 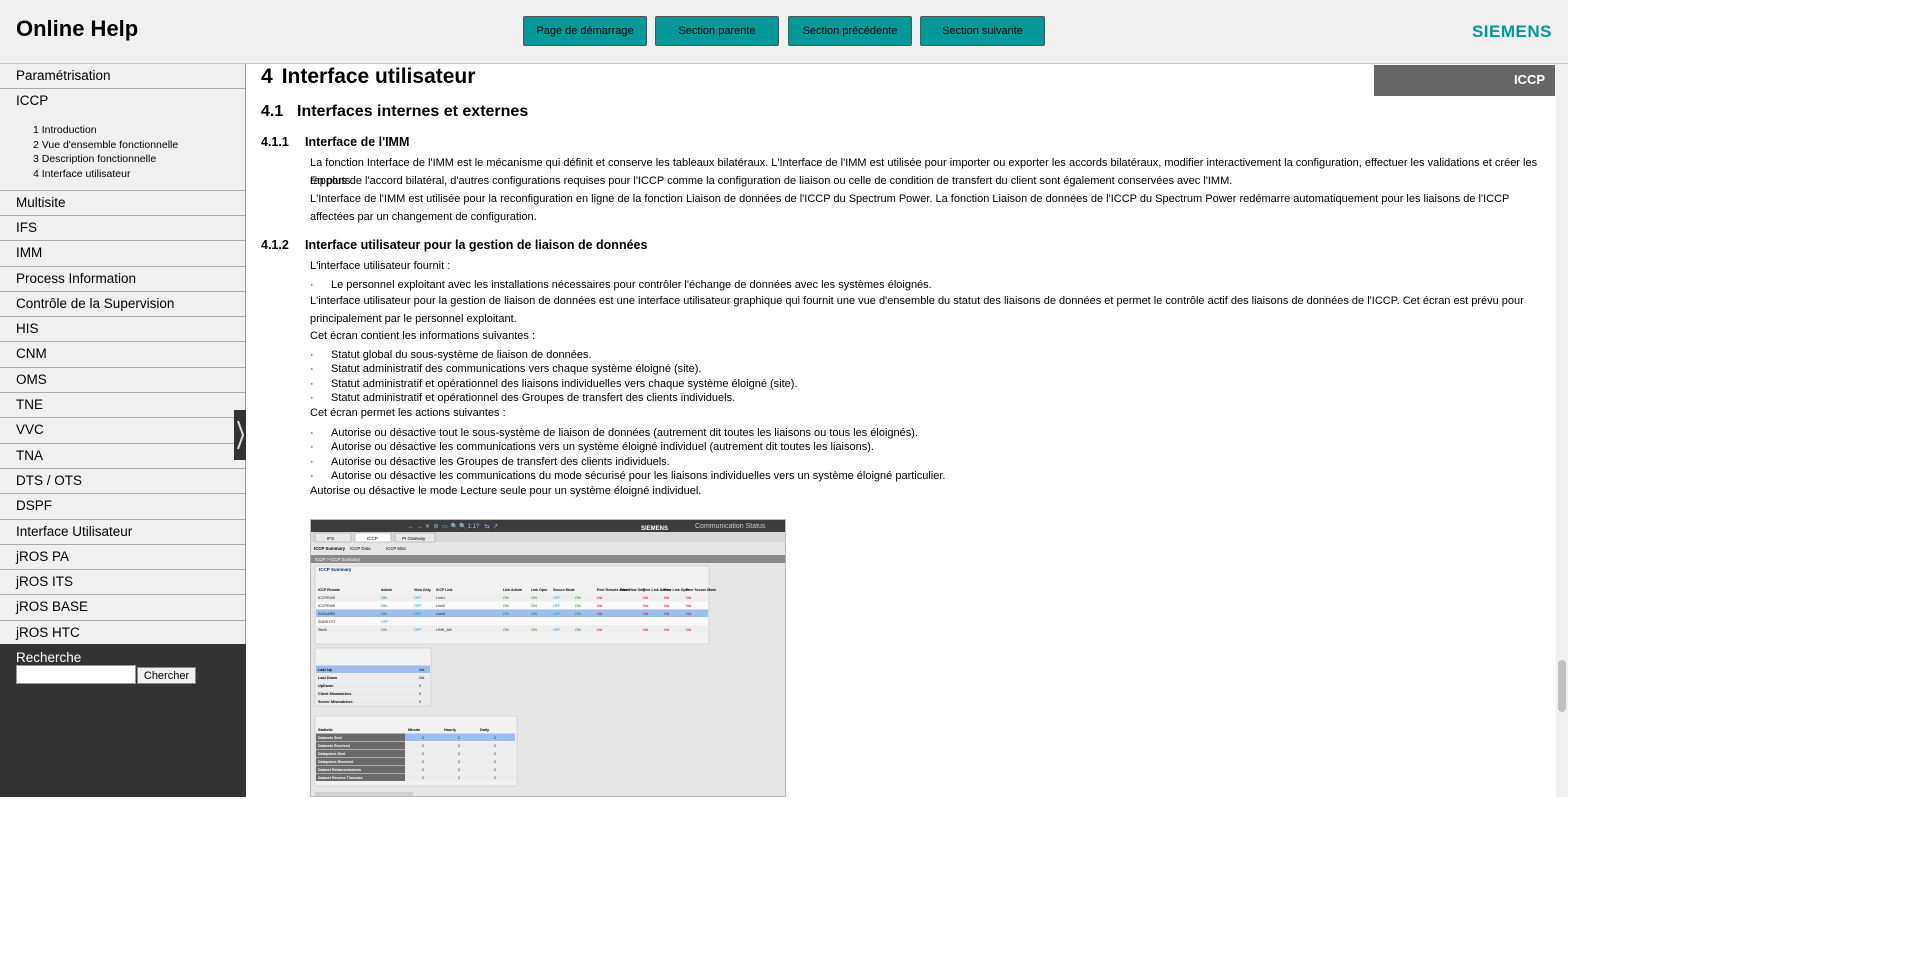 I want to click on home-page-button: Page de démarrage, so click(x=585, y=31).